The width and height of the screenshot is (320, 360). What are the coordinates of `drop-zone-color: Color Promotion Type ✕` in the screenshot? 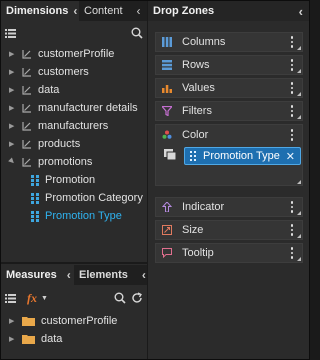 It's located at (229, 155).